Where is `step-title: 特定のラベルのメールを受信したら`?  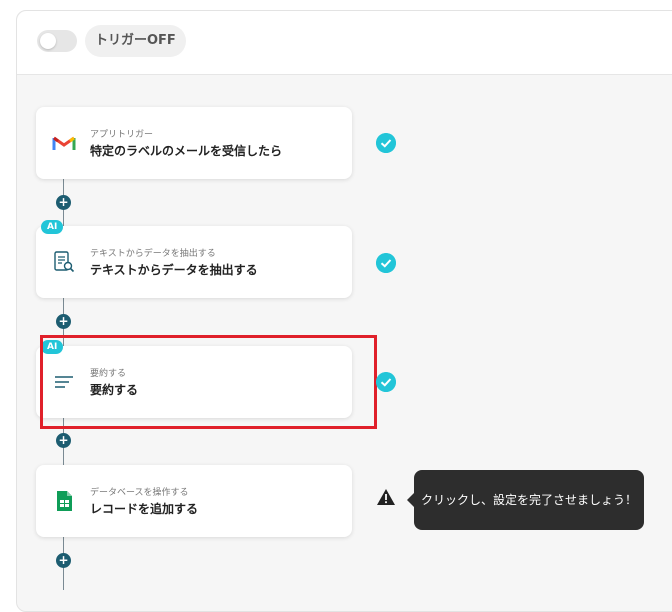
step-title: 特定のラベルのメールを受信したら is located at coordinates (186, 151).